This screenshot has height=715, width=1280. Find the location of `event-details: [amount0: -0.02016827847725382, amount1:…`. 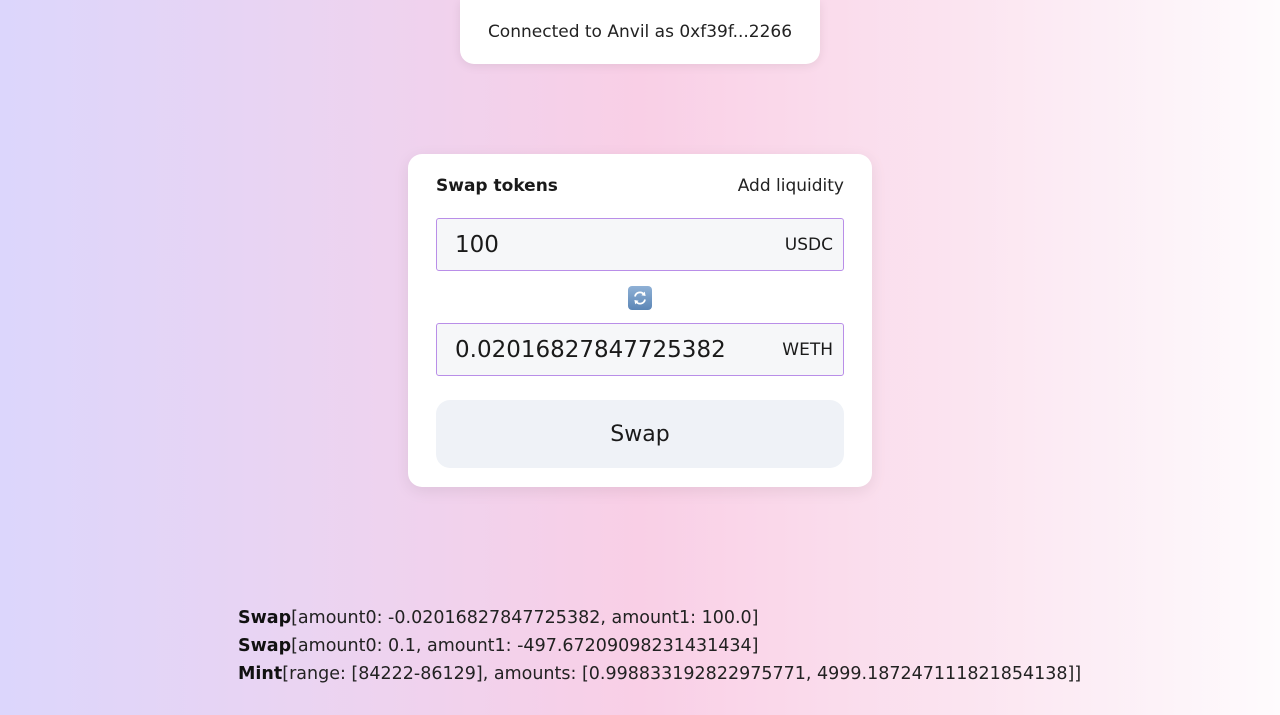

event-details: [amount0: -0.02016827847725382, amount1:… is located at coordinates (525, 618).